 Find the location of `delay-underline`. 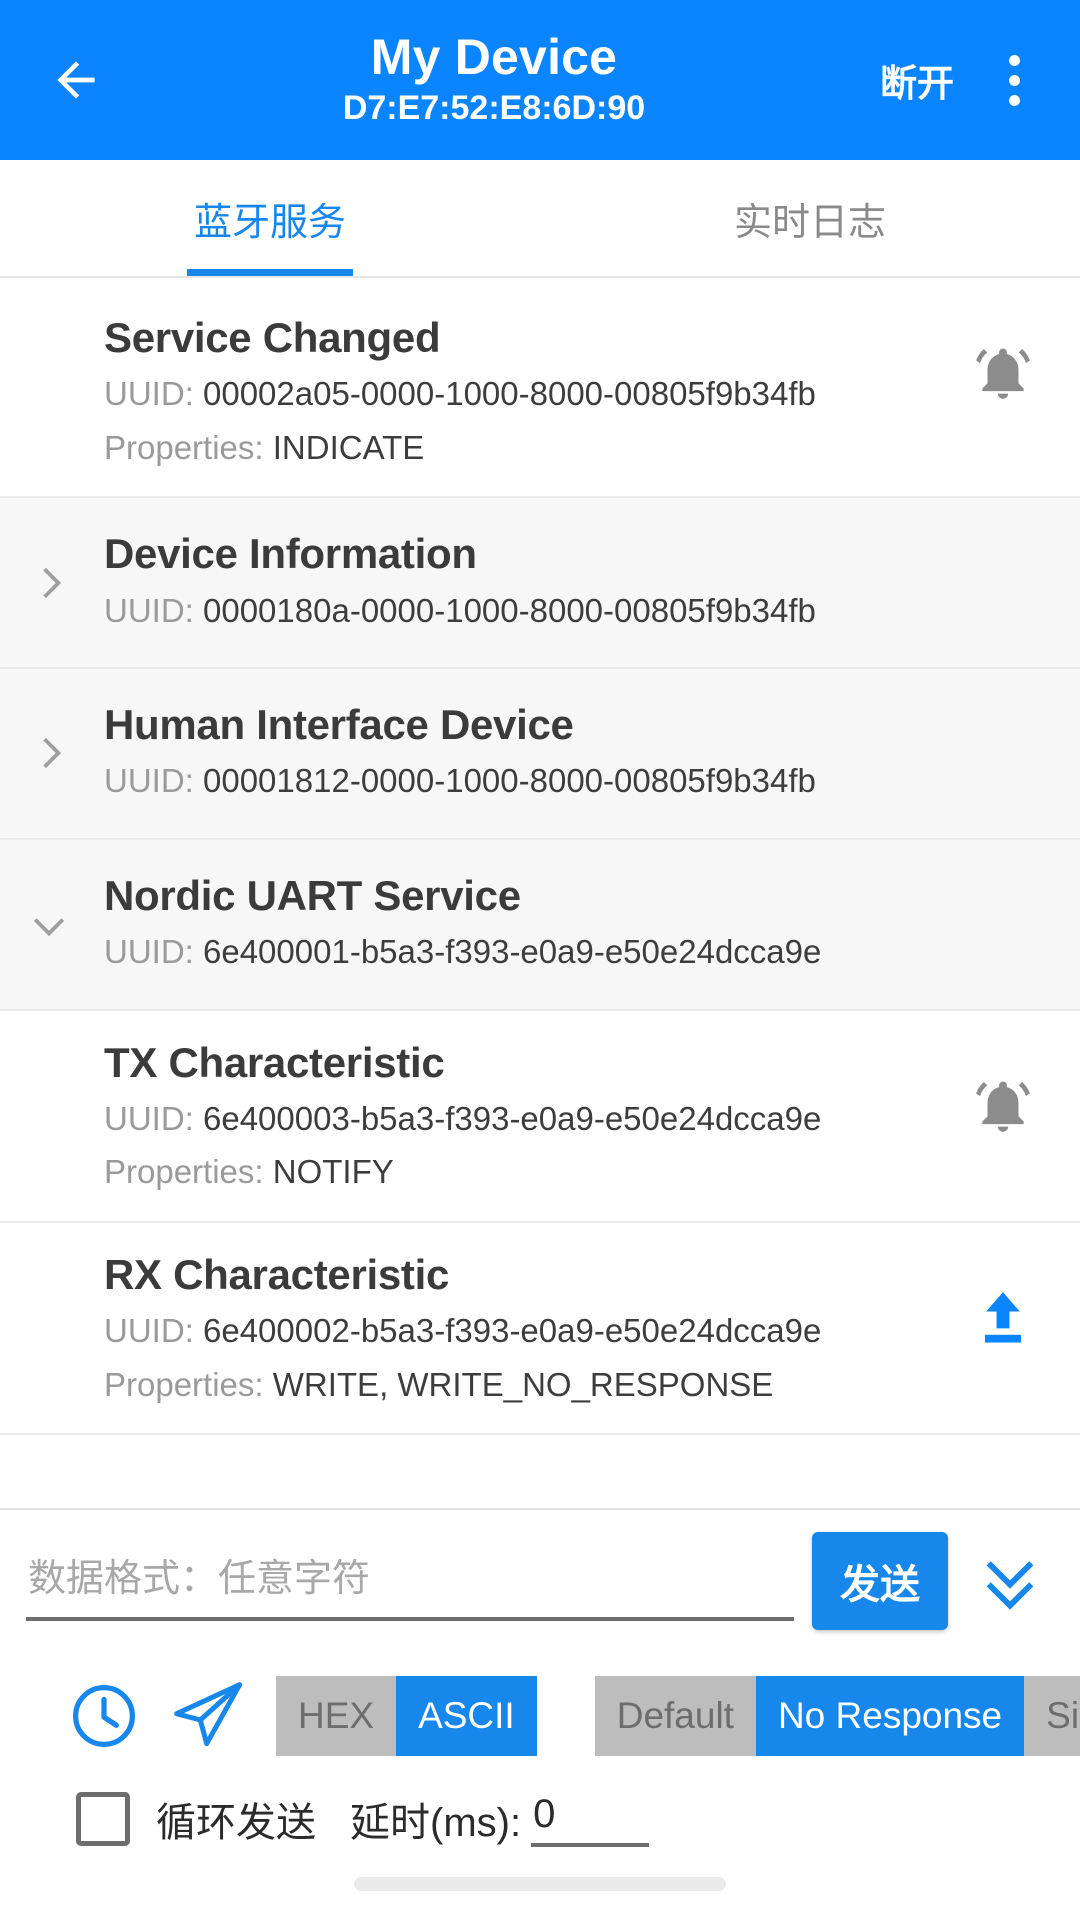

delay-underline is located at coordinates (590, 1844).